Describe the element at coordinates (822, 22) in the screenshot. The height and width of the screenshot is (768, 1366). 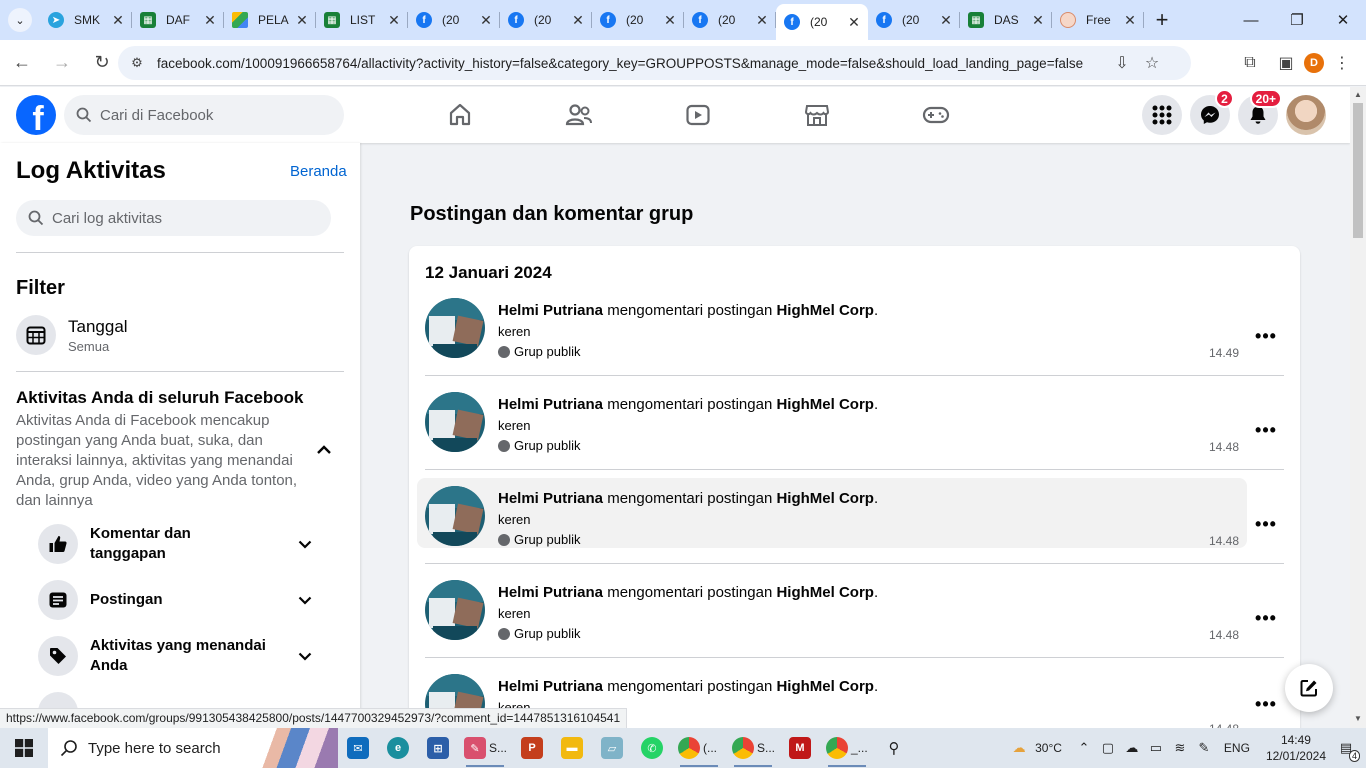
I see `browser-tab-active: f (20 ✕` at that location.